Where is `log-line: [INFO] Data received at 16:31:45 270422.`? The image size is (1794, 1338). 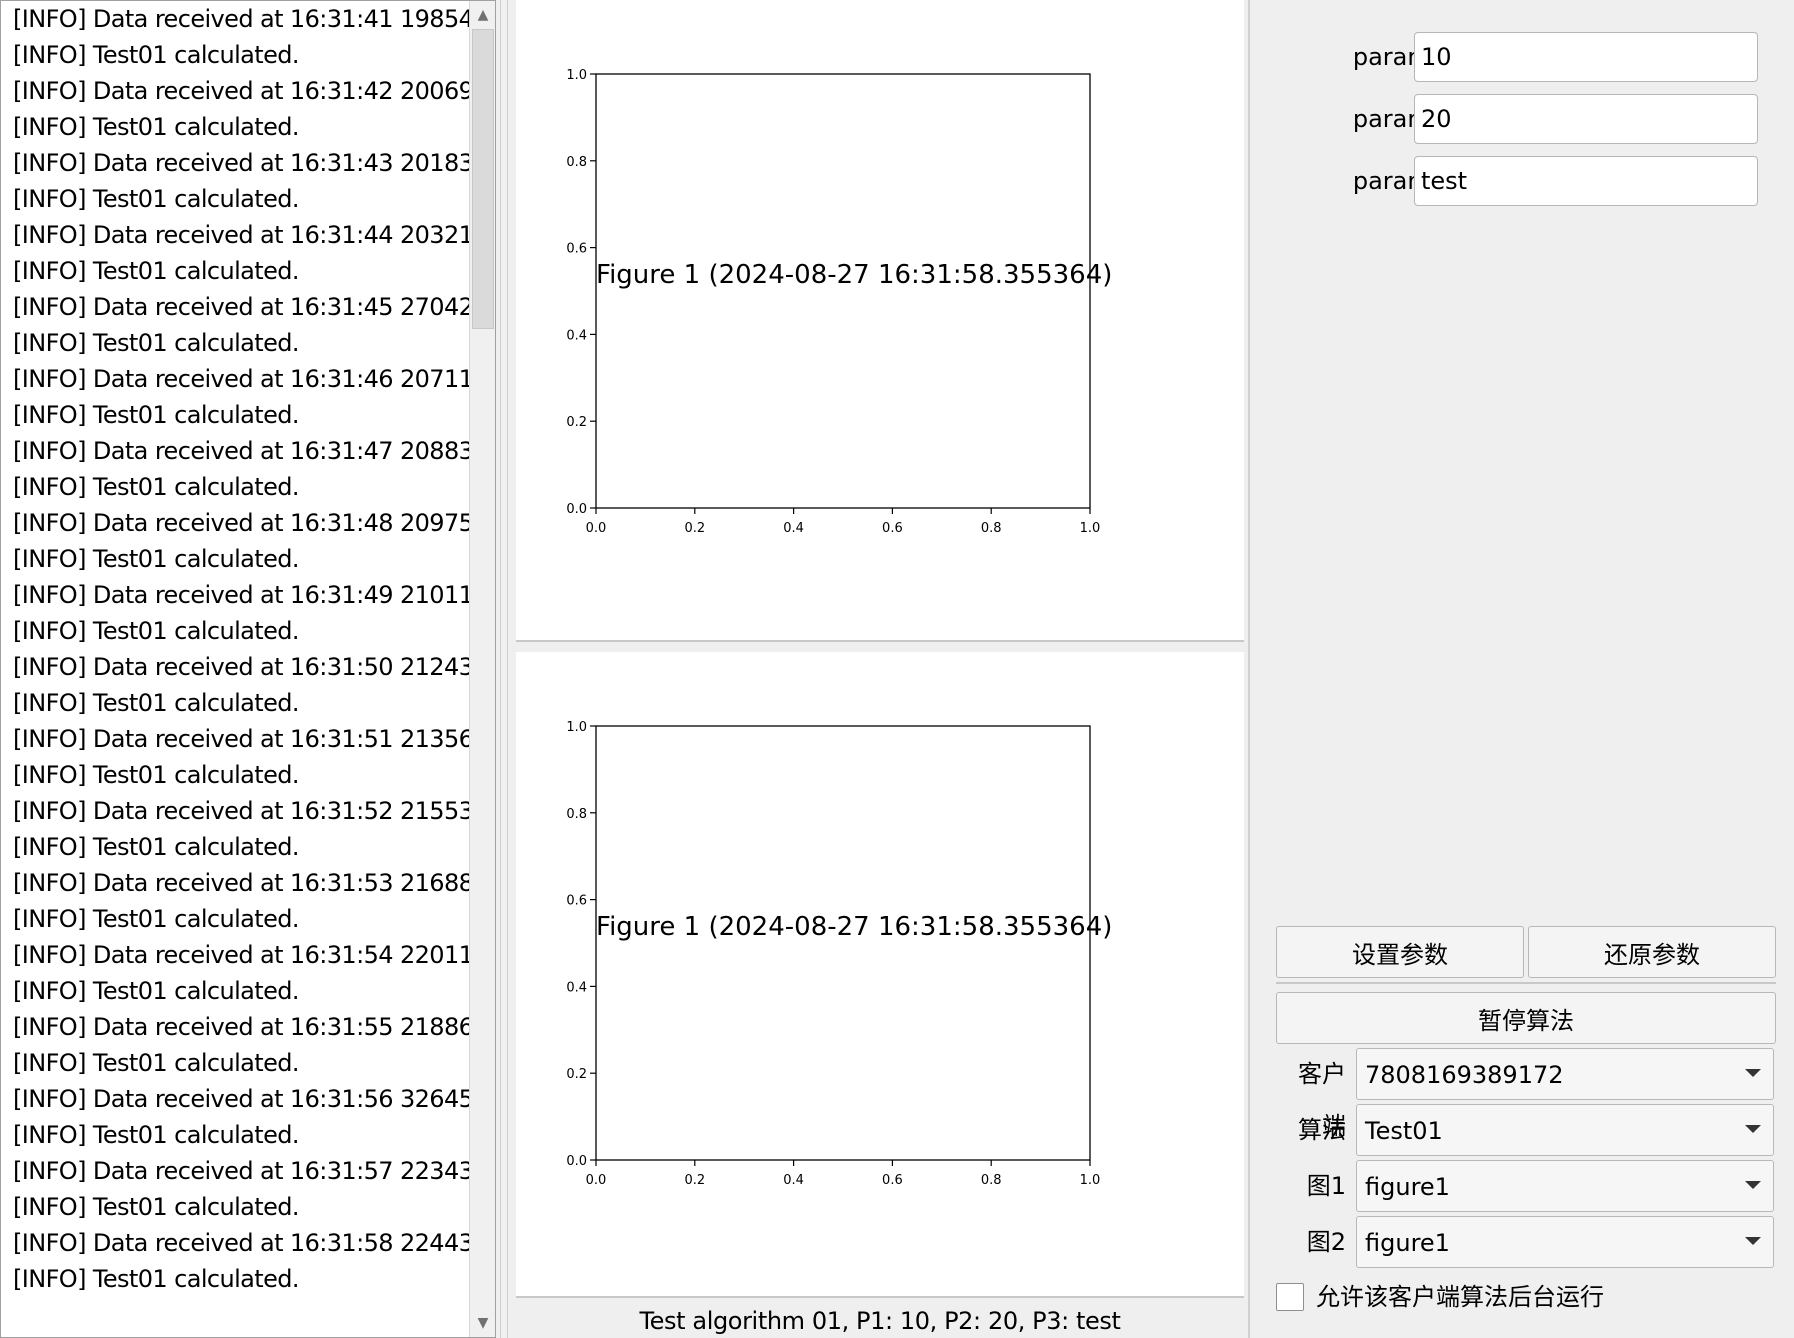
log-line: [INFO] Data received at 16:31:45 270422. is located at coordinates (254, 307).